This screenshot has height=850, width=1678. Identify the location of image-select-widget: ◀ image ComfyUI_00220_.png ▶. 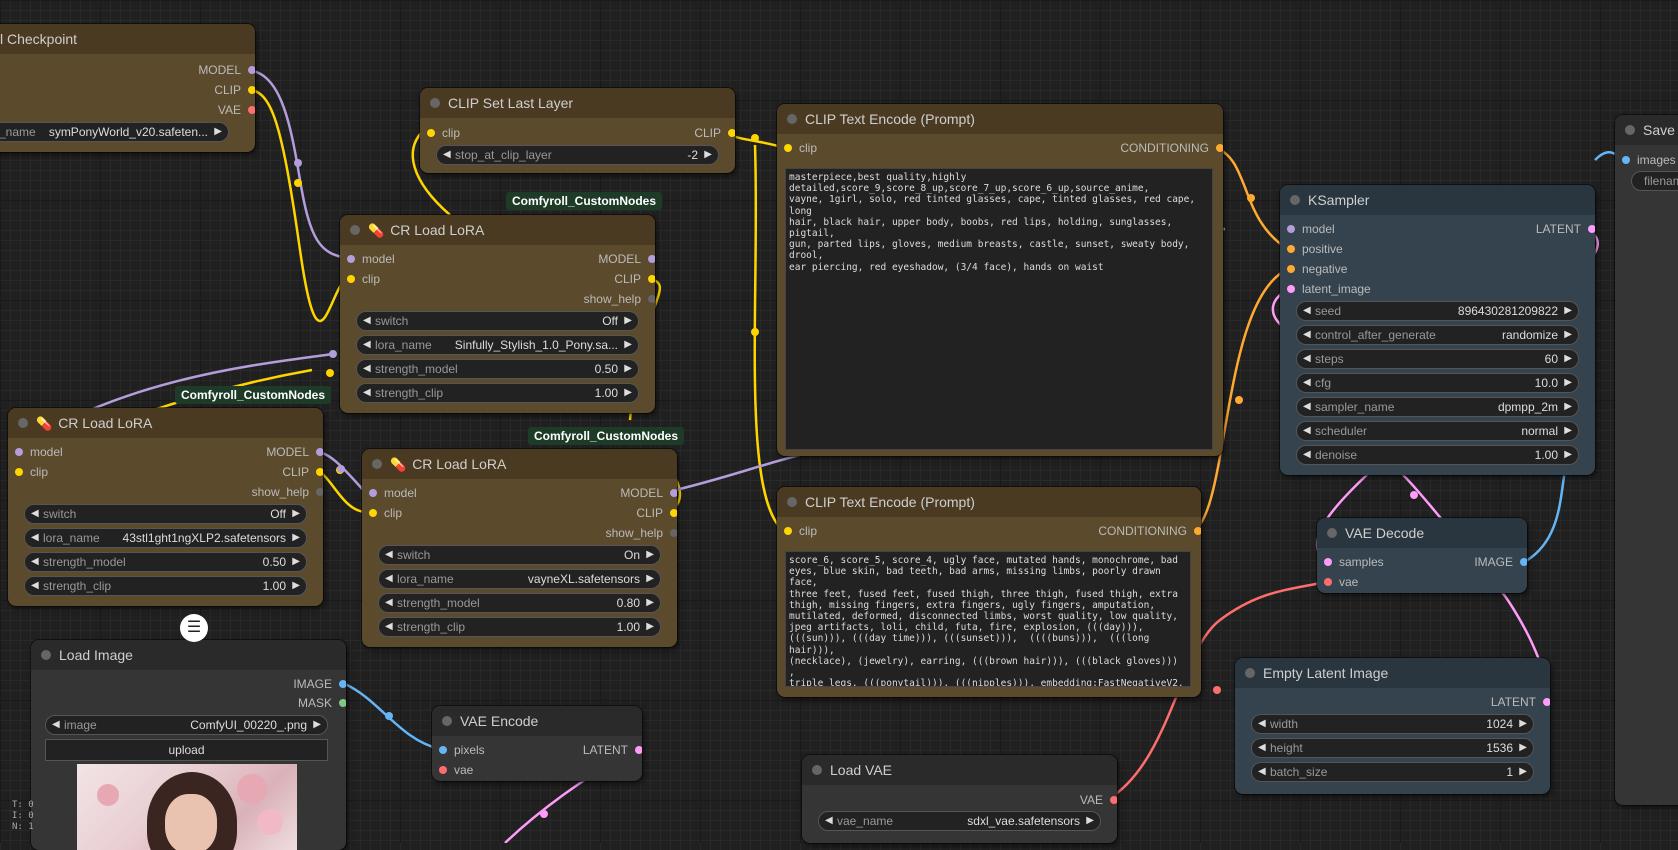
(186, 725).